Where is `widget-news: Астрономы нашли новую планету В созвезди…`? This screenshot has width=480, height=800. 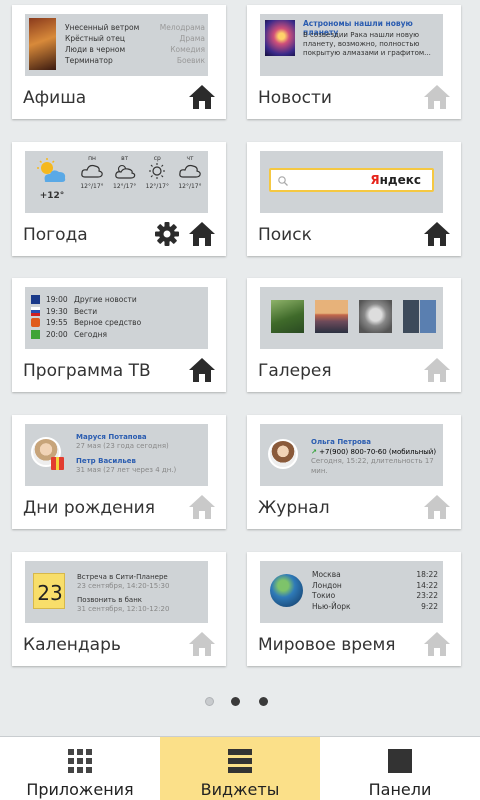 widget-news: Астрономы нашли новую планету В созвезди… is located at coordinates (354, 62).